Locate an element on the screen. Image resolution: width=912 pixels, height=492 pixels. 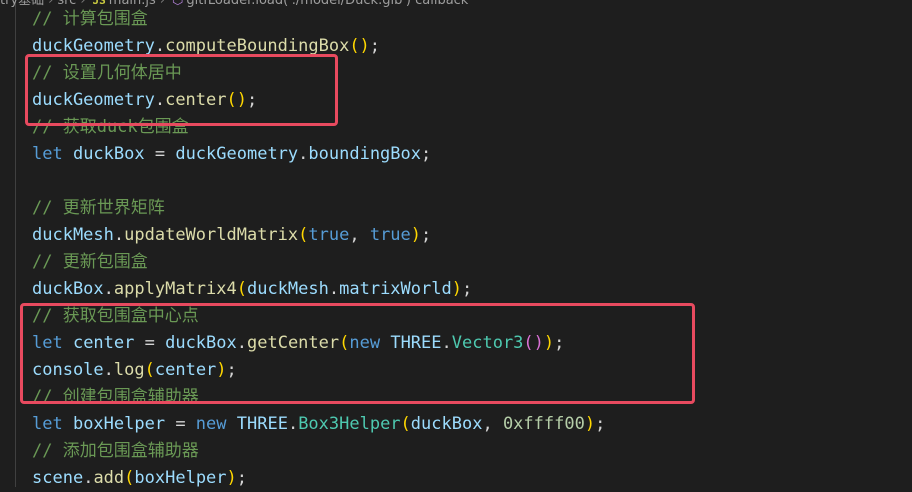
code-line: console.log(center); is located at coordinates (134, 370).